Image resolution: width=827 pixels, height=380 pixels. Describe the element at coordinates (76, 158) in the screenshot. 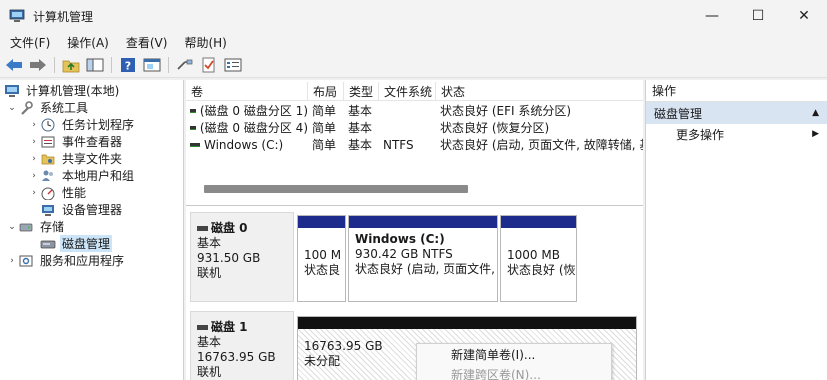

I see `tree-item-shared-folders: › 共享文件夹` at that location.